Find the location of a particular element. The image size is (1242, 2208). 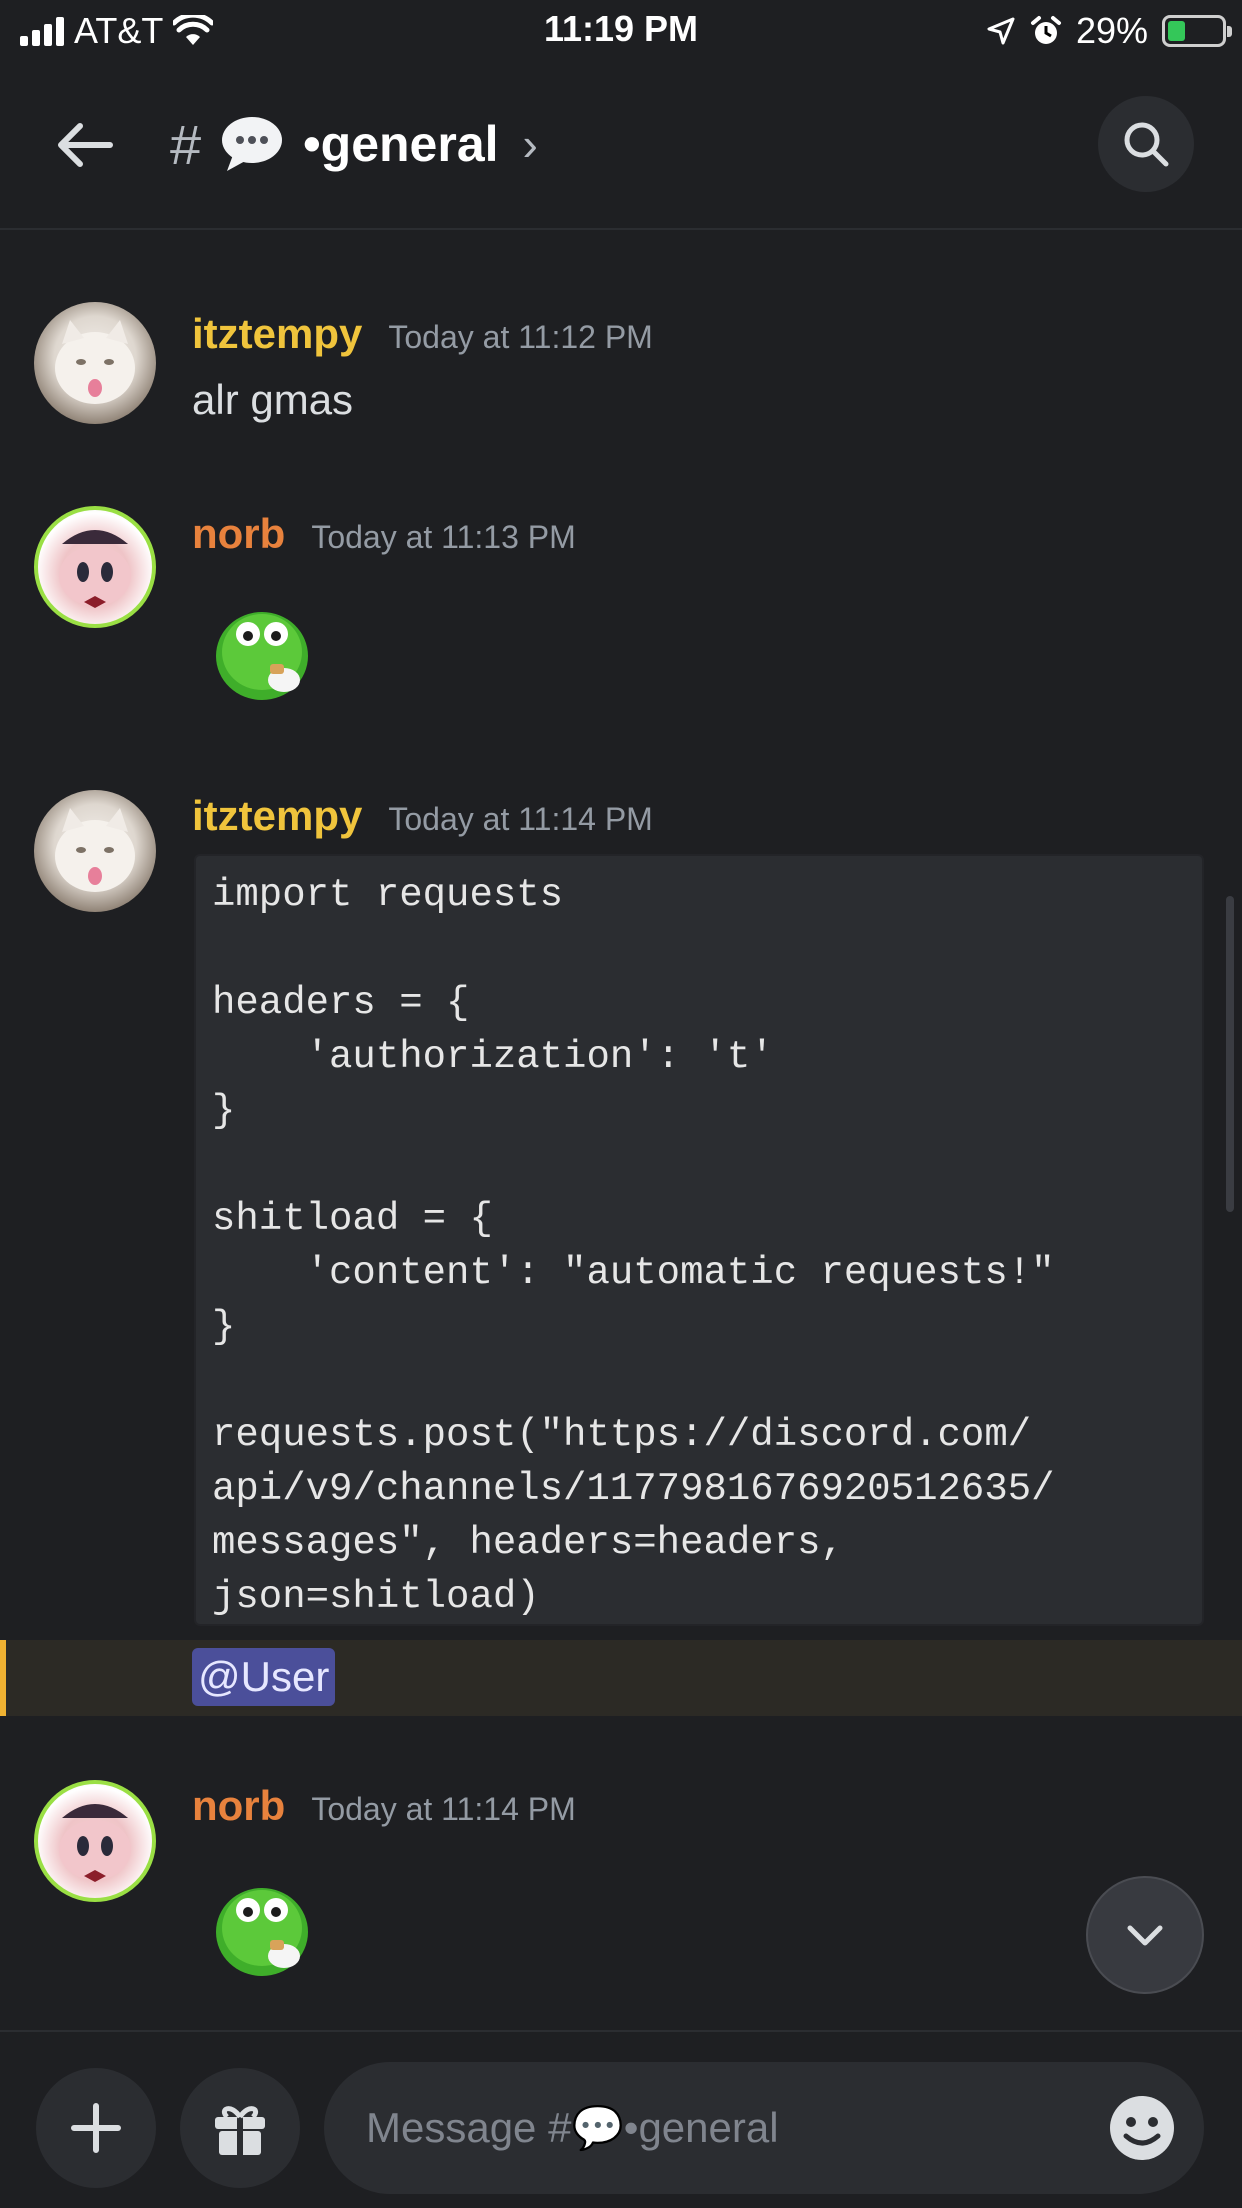

message-meta: itztempy Today at 11:14 PM is located at coordinates (422, 816).